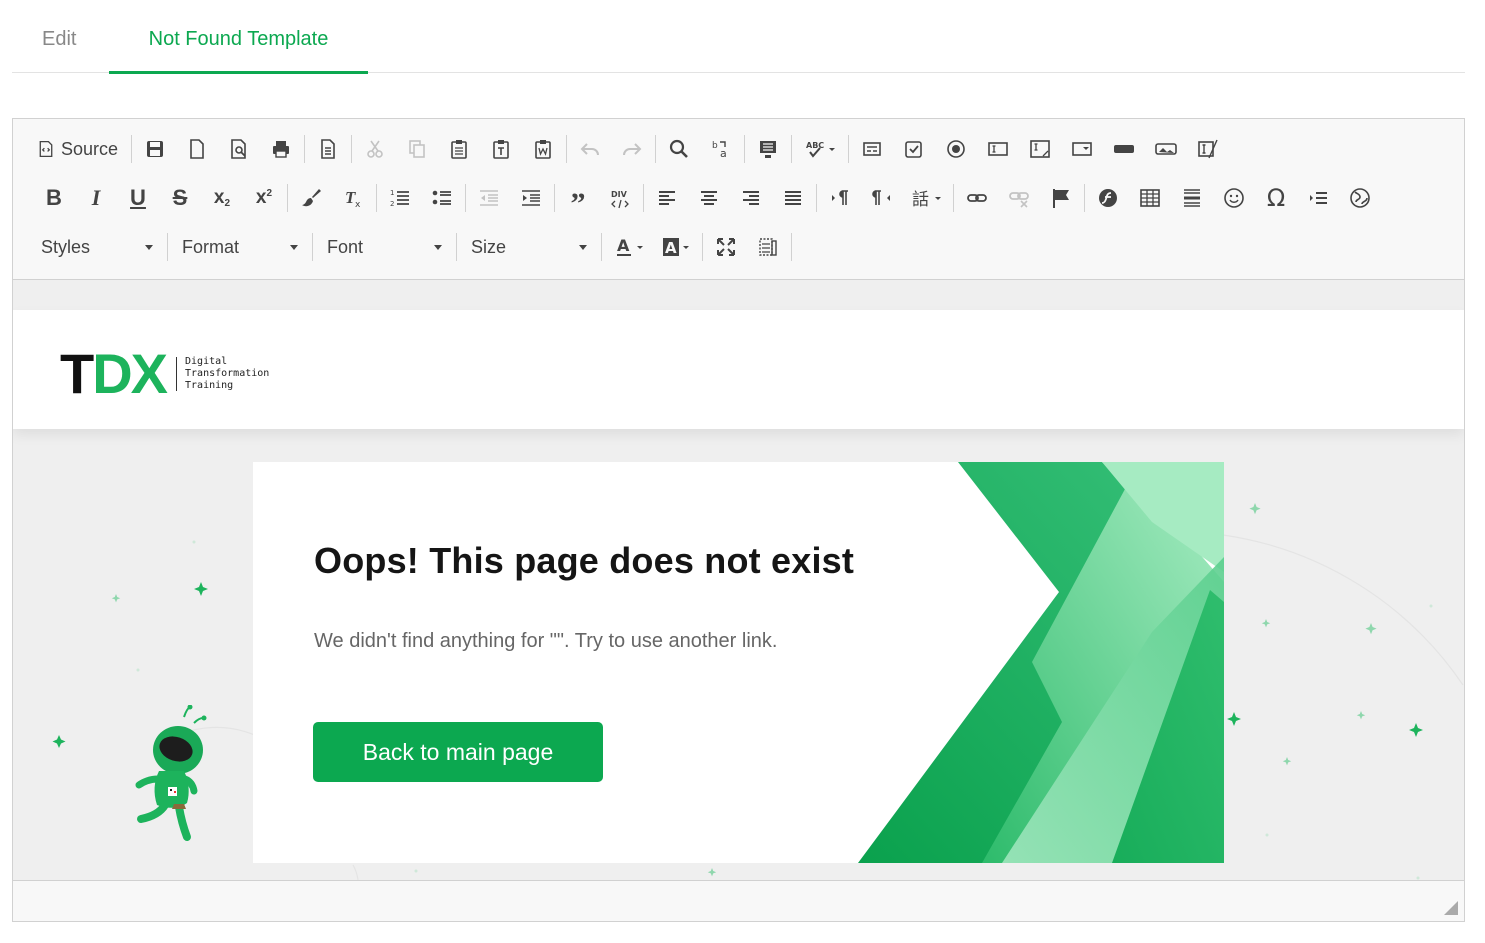  What do you see at coordinates (531, 198) in the screenshot?
I see `increase-indent-button` at bounding box center [531, 198].